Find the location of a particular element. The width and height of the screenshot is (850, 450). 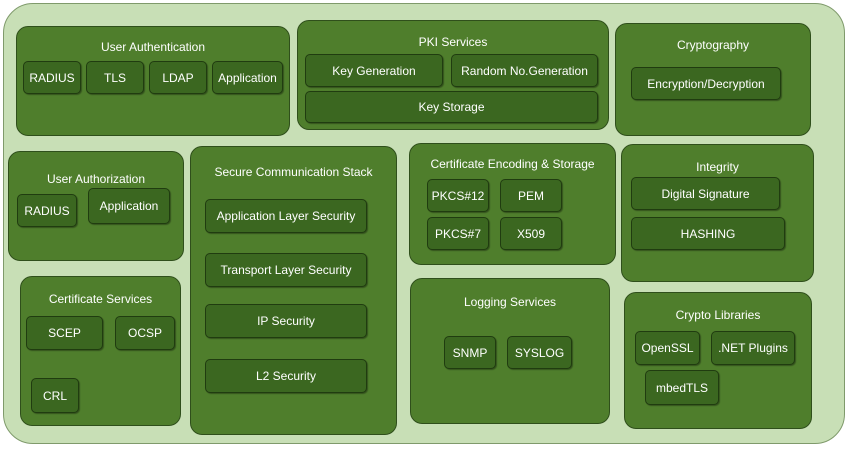

ocsp-item: OCSP is located at coordinates (145, 333).